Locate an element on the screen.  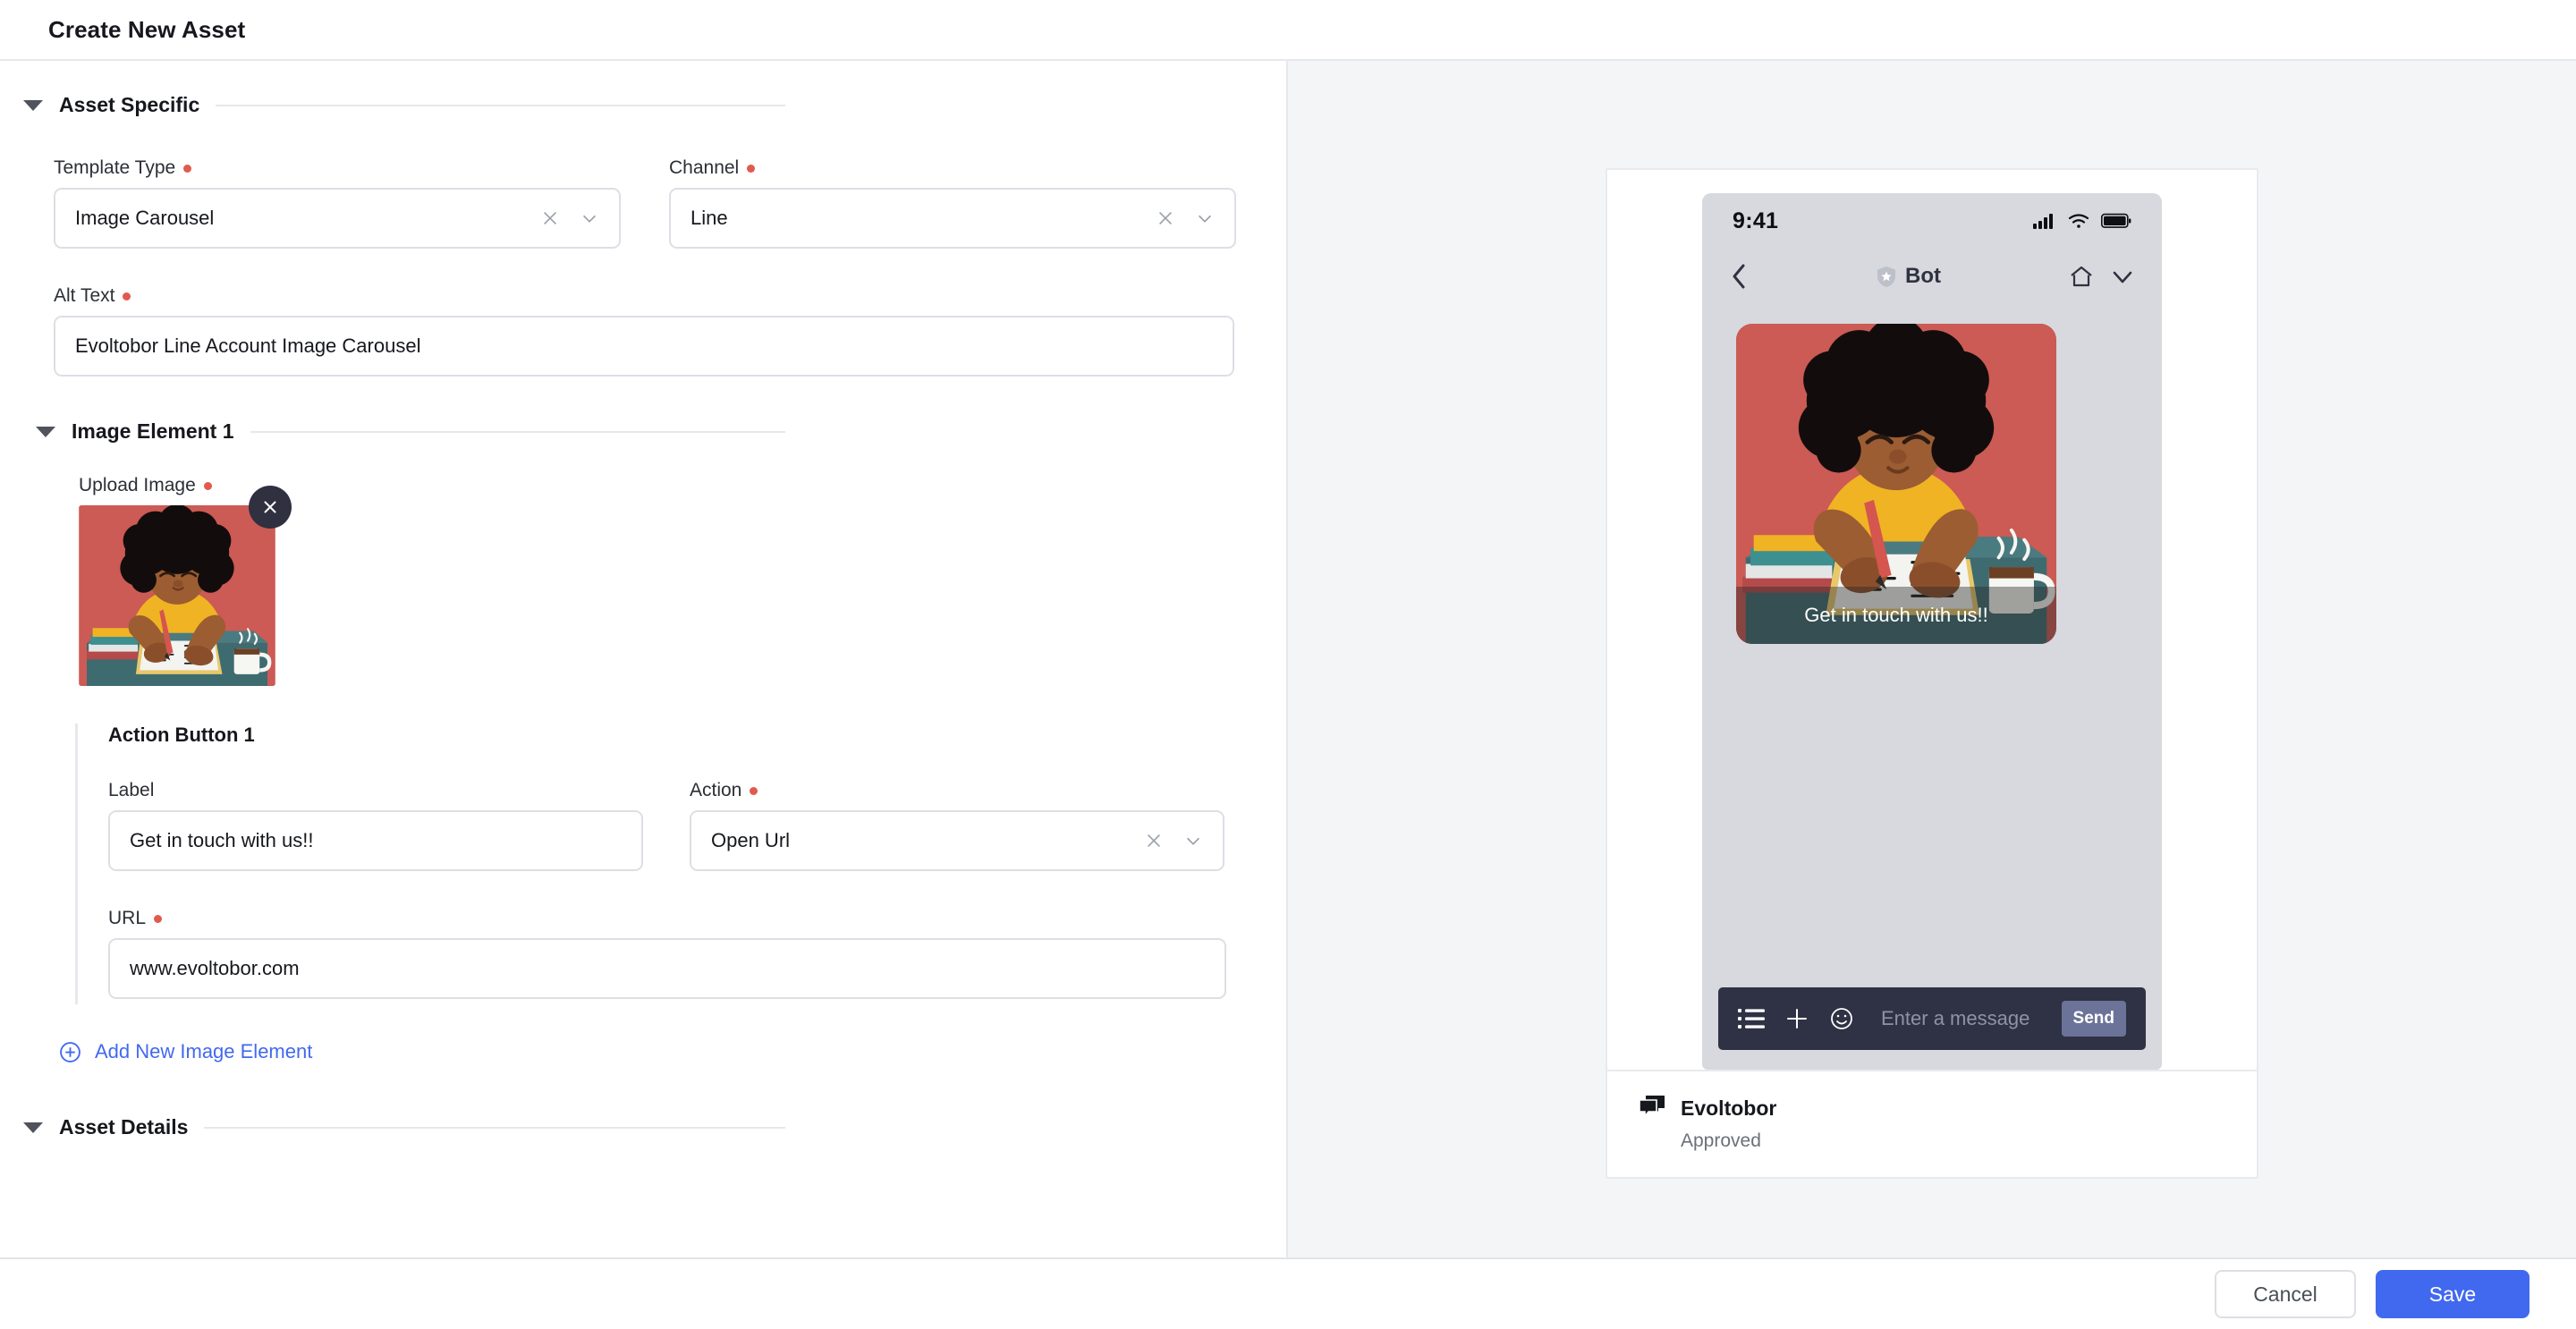
section-header-asset-specific: Asset Specific is located at coordinates (643, 105).